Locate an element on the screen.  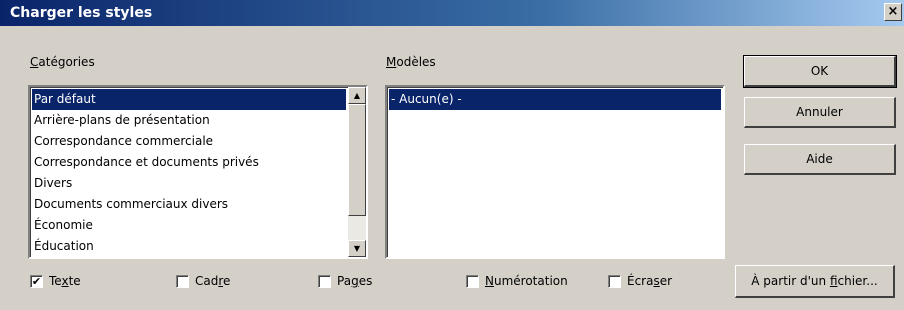
check-mark-icon: ✔ is located at coordinates (36, 281).